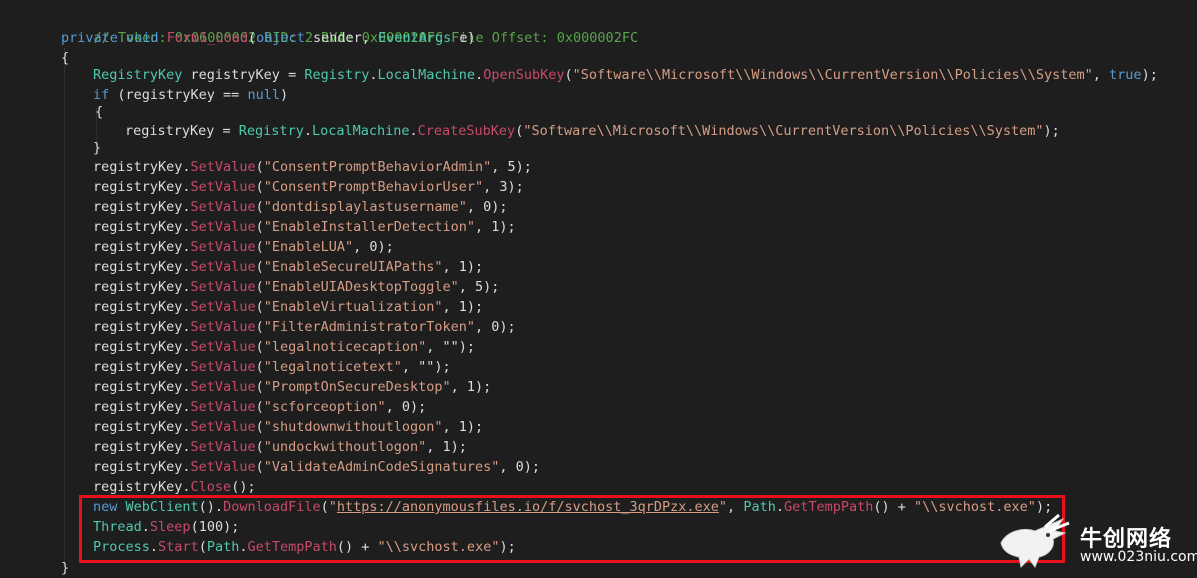 The width and height of the screenshot is (1197, 578). What do you see at coordinates (332, 367) in the screenshot?
I see `string-key: "legalnoticetext"` at bounding box center [332, 367].